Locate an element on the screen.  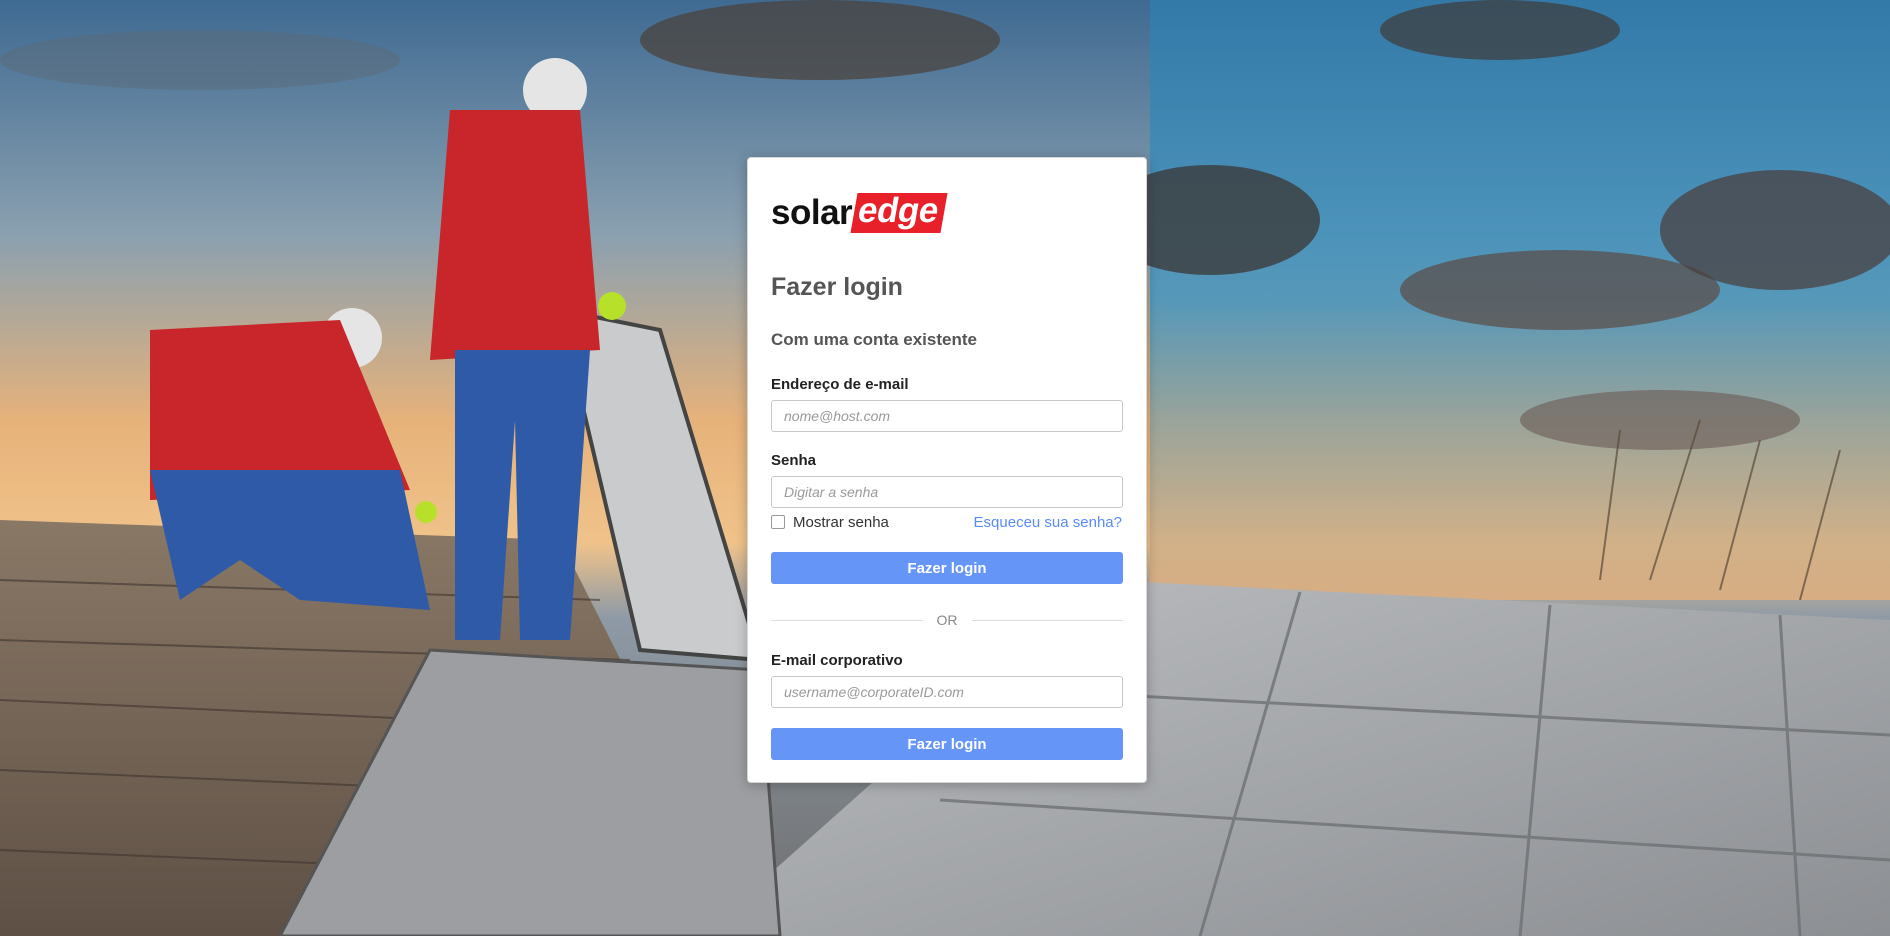
show-password-toggle: Mostrar senha is located at coordinates (830, 522).